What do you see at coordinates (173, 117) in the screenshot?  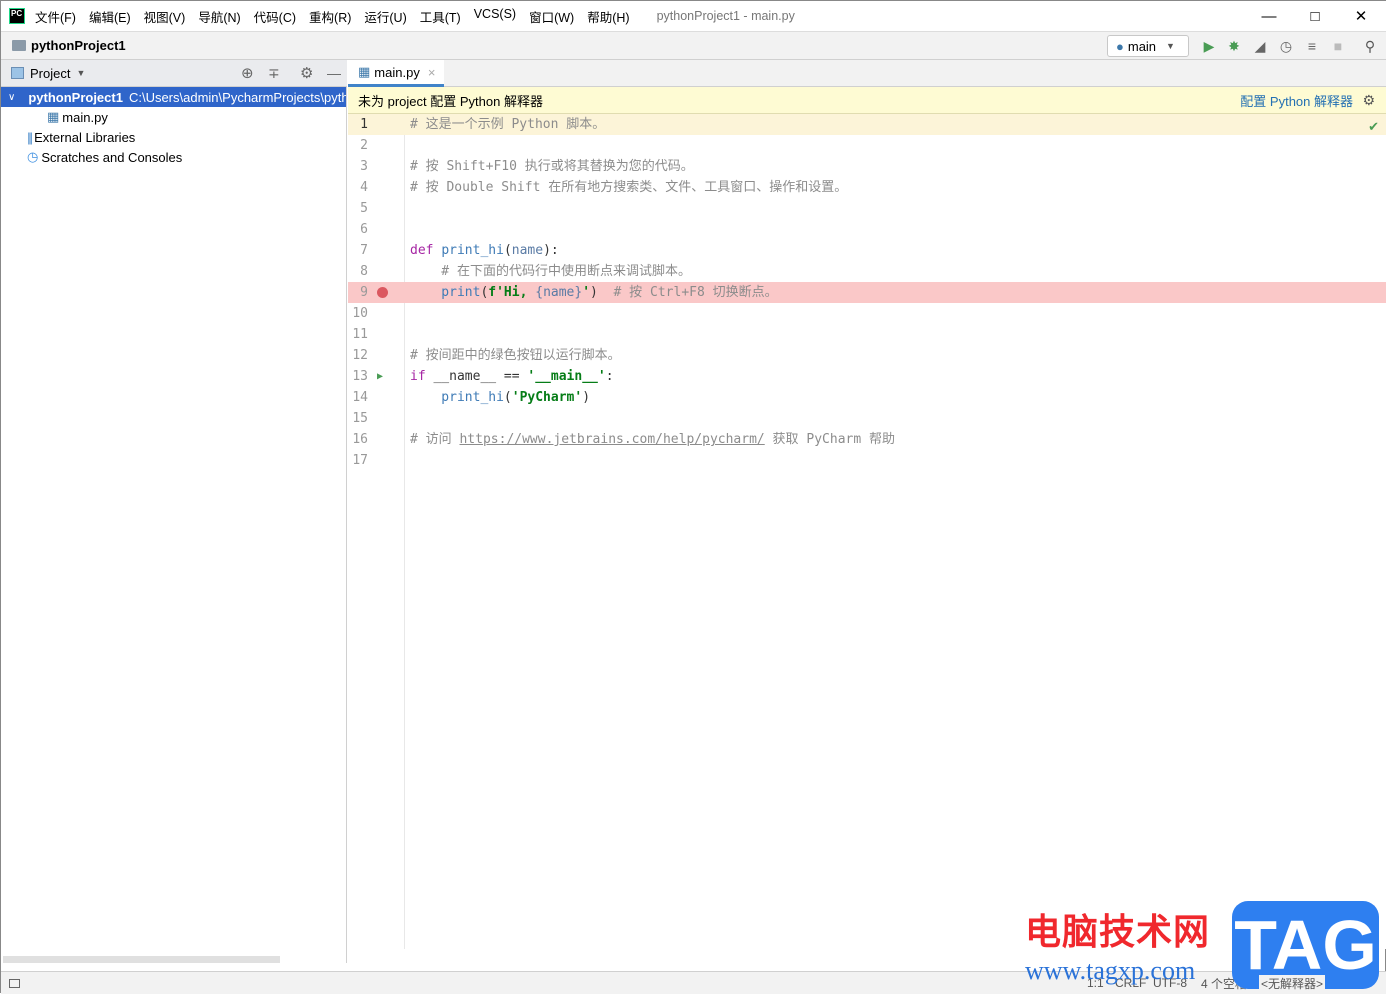 I see `tree-item-main-py: ▦ main.py` at bounding box center [173, 117].